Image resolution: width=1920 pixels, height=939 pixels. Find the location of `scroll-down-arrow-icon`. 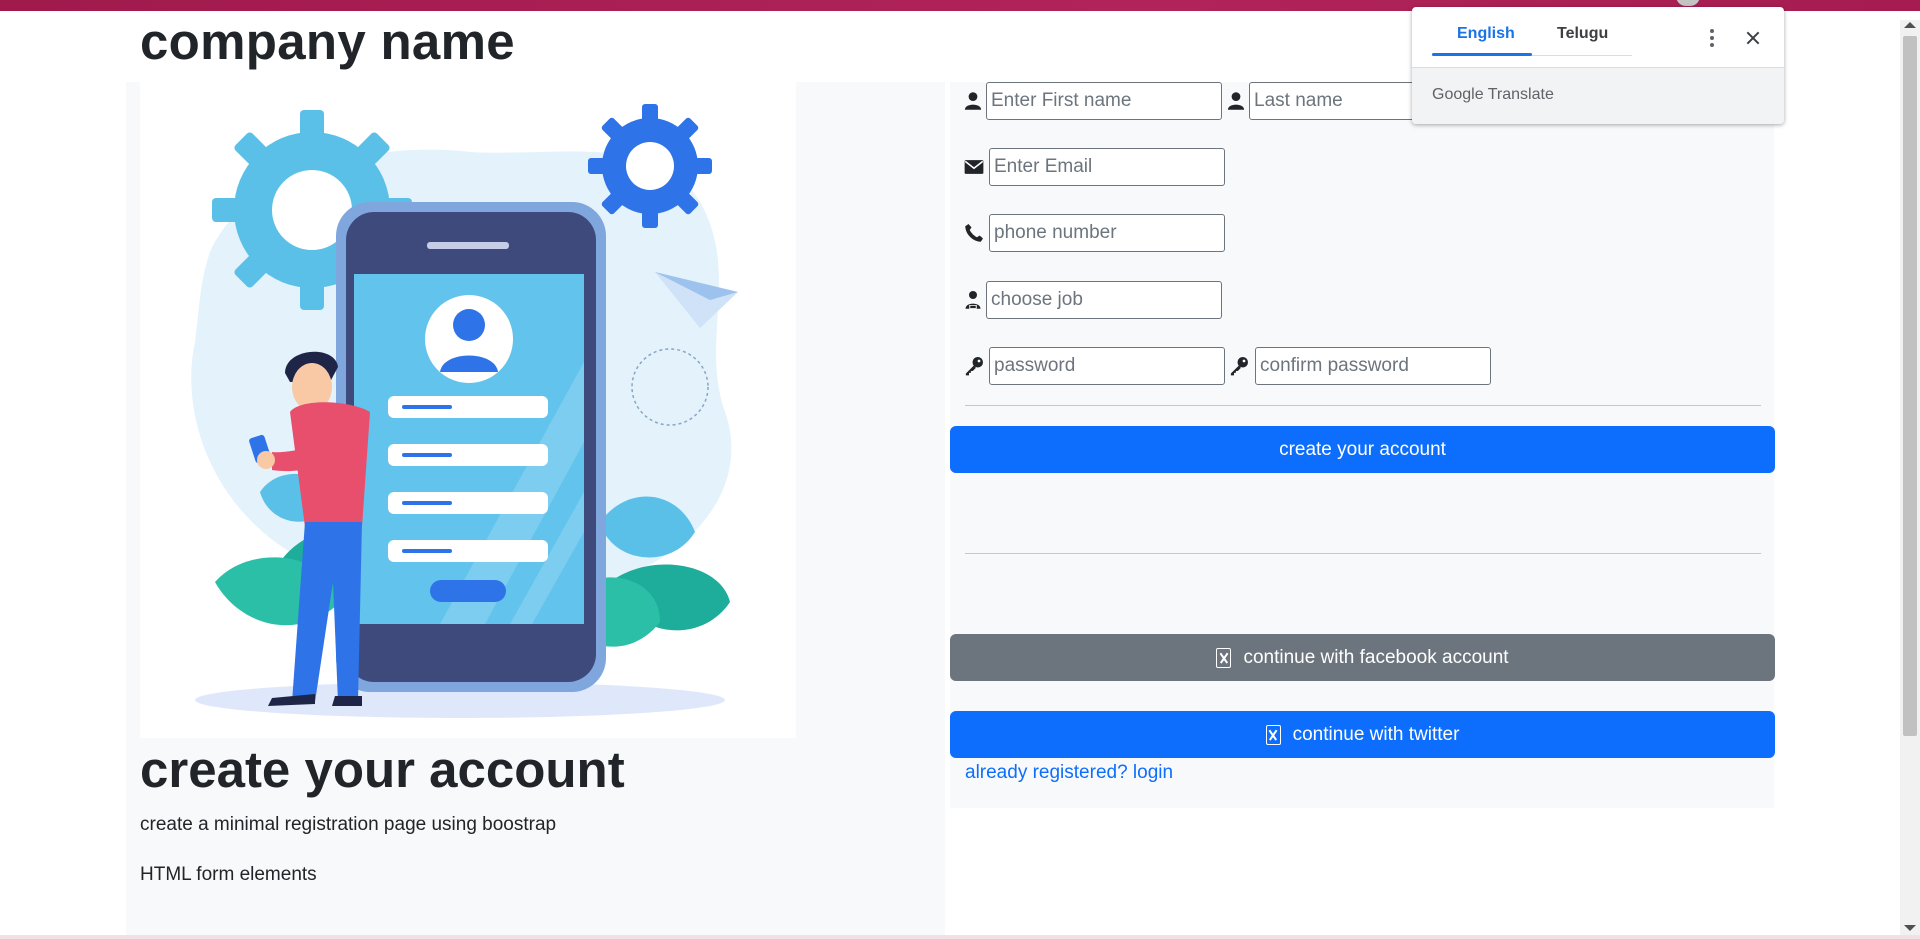

scroll-down-arrow-icon is located at coordinates (1910, 928).